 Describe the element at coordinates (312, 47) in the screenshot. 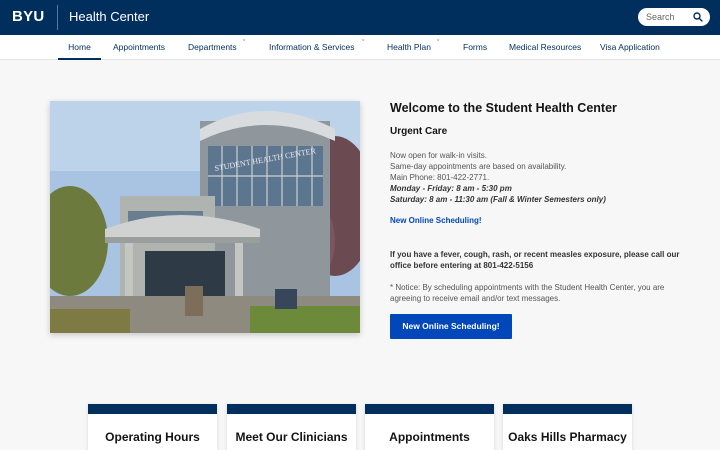

I see `nav-information-services: Information & Services` at that location.